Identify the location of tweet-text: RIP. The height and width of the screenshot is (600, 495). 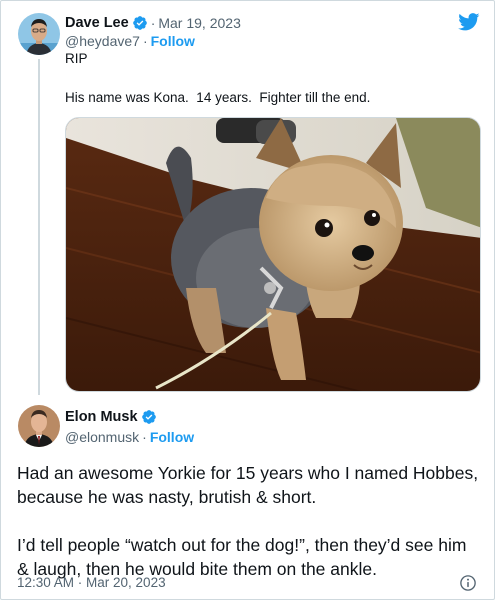
(76, 58).